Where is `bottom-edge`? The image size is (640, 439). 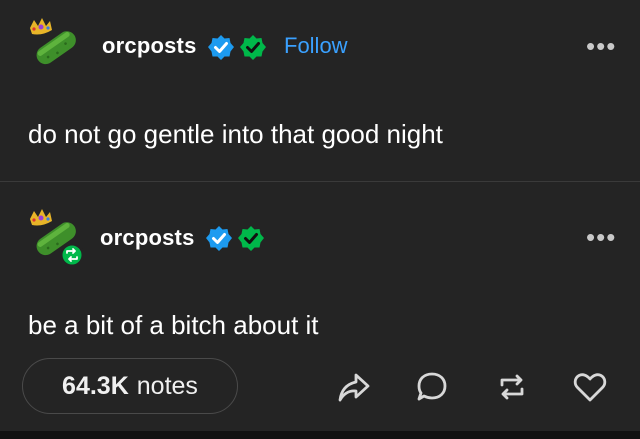 bottom-edge is located at coordinates (320, 435).